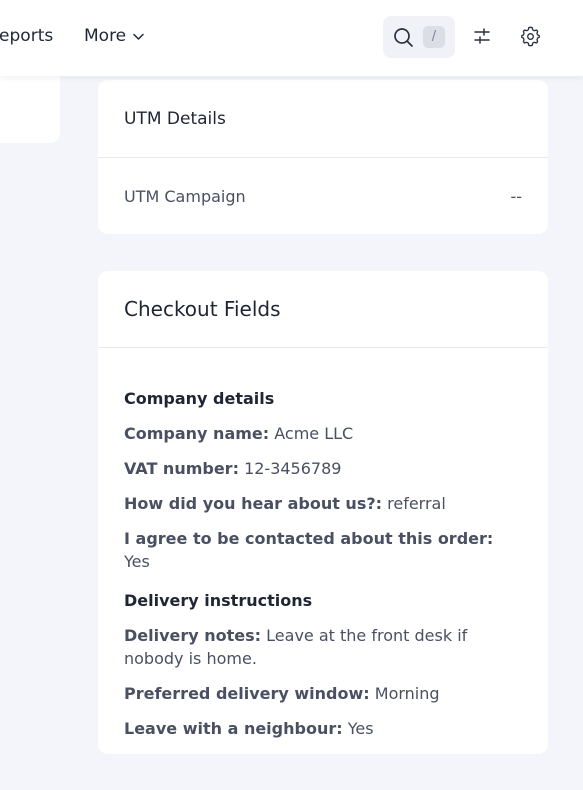  Describe the element at coordinates (416, 503) in the screenshot. I see `field-value: referral` at that location.